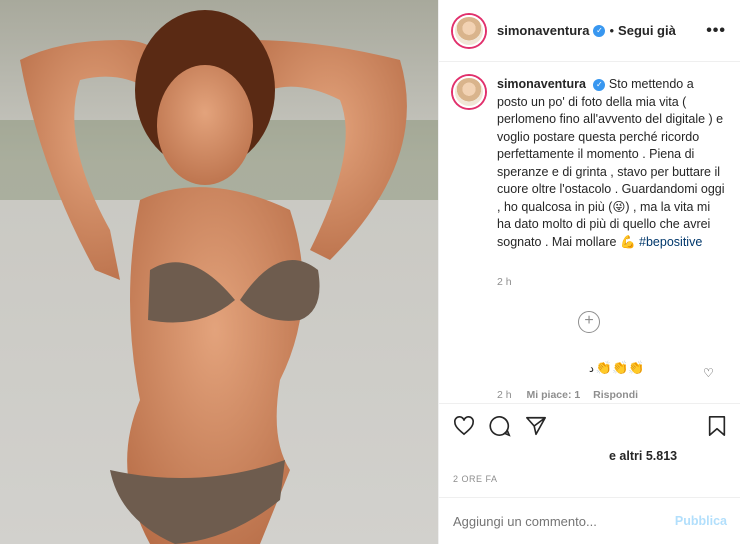 The width and height of the screenshot is (740, 544). I want to click on add-comment-bar: Pubblica, so click(589, 520).